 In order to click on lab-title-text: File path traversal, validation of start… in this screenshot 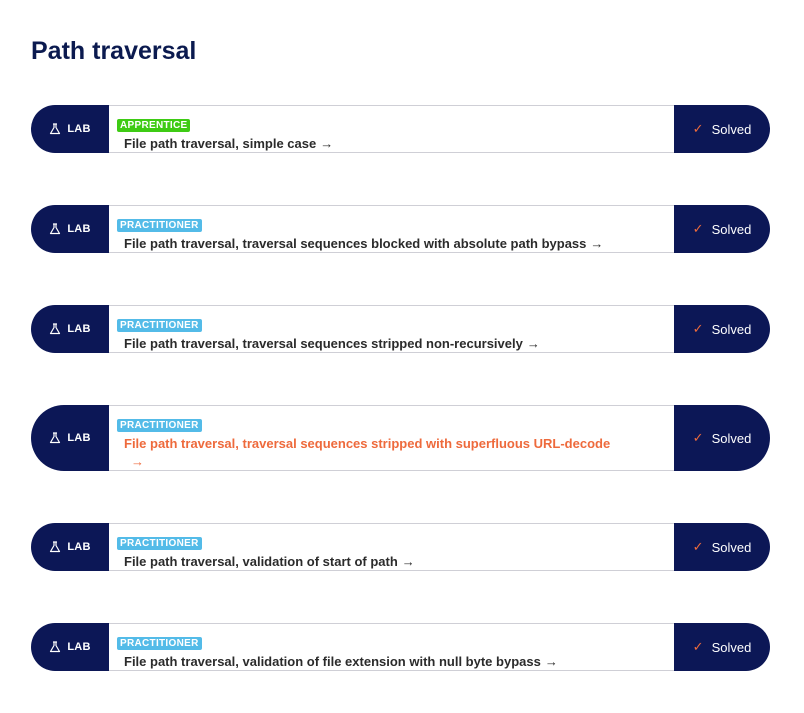, I will do `click(261, 561)`.